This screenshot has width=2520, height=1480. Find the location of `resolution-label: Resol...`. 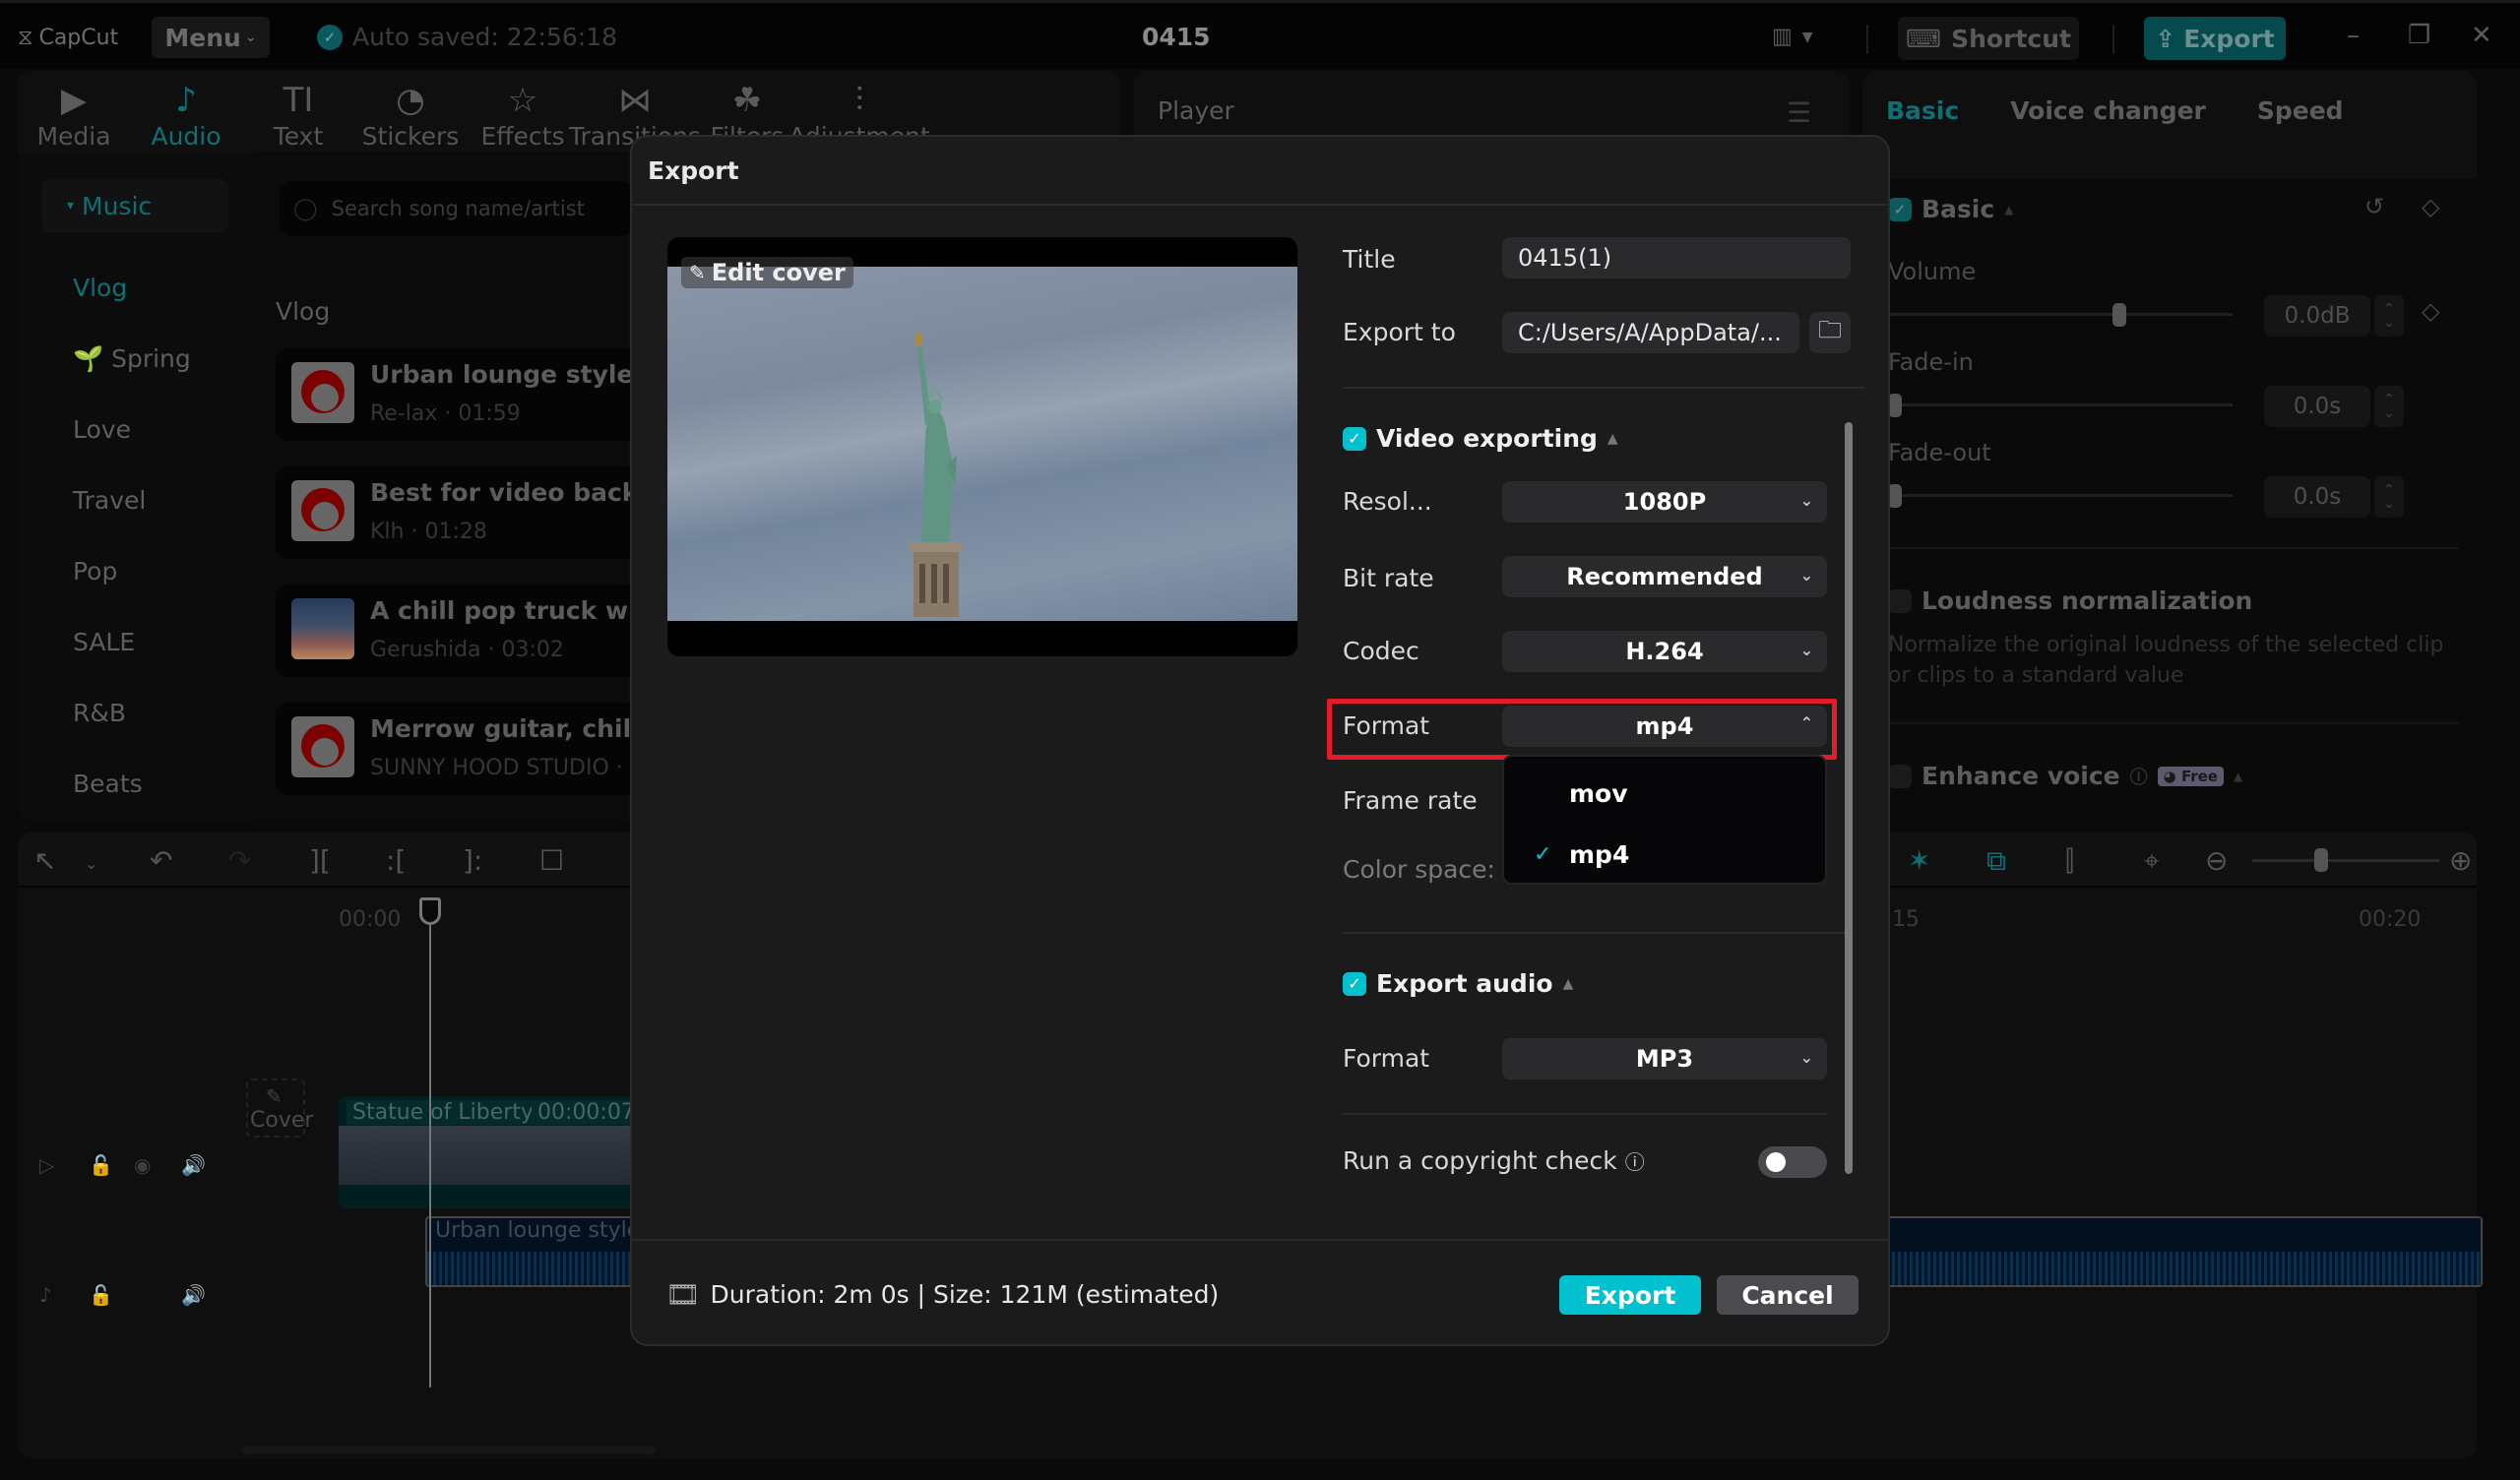

resolution-label: Resol... is located at coordinates (1387, 501).